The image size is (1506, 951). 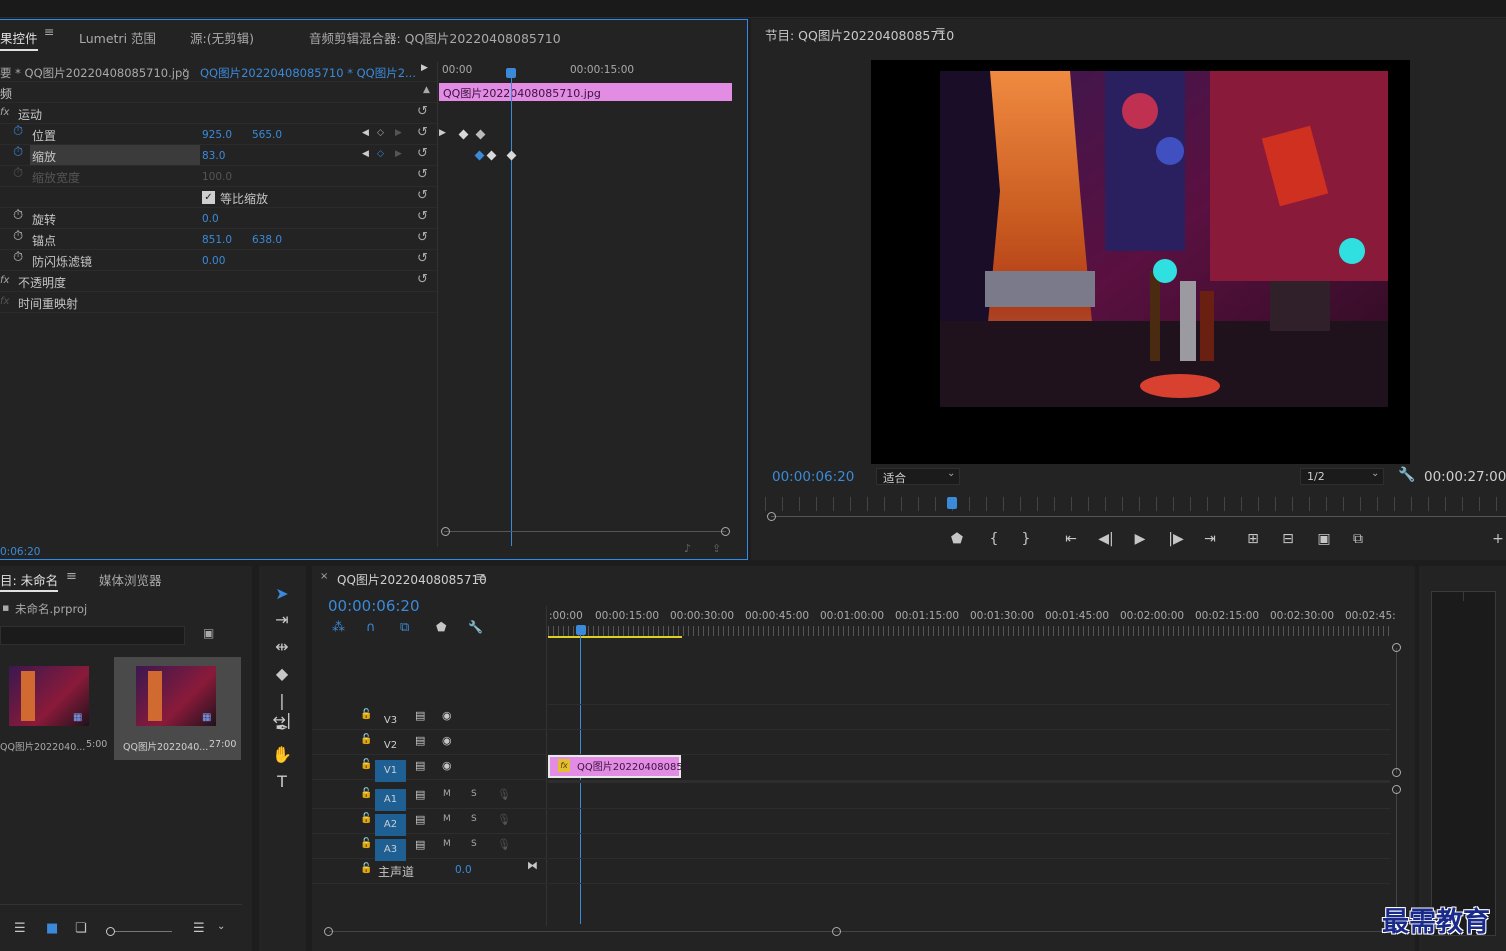 What do you see at coordinates (1396, 710) in the screenshot?
I see `vscroll-track` at bounding box center [1396, 710].